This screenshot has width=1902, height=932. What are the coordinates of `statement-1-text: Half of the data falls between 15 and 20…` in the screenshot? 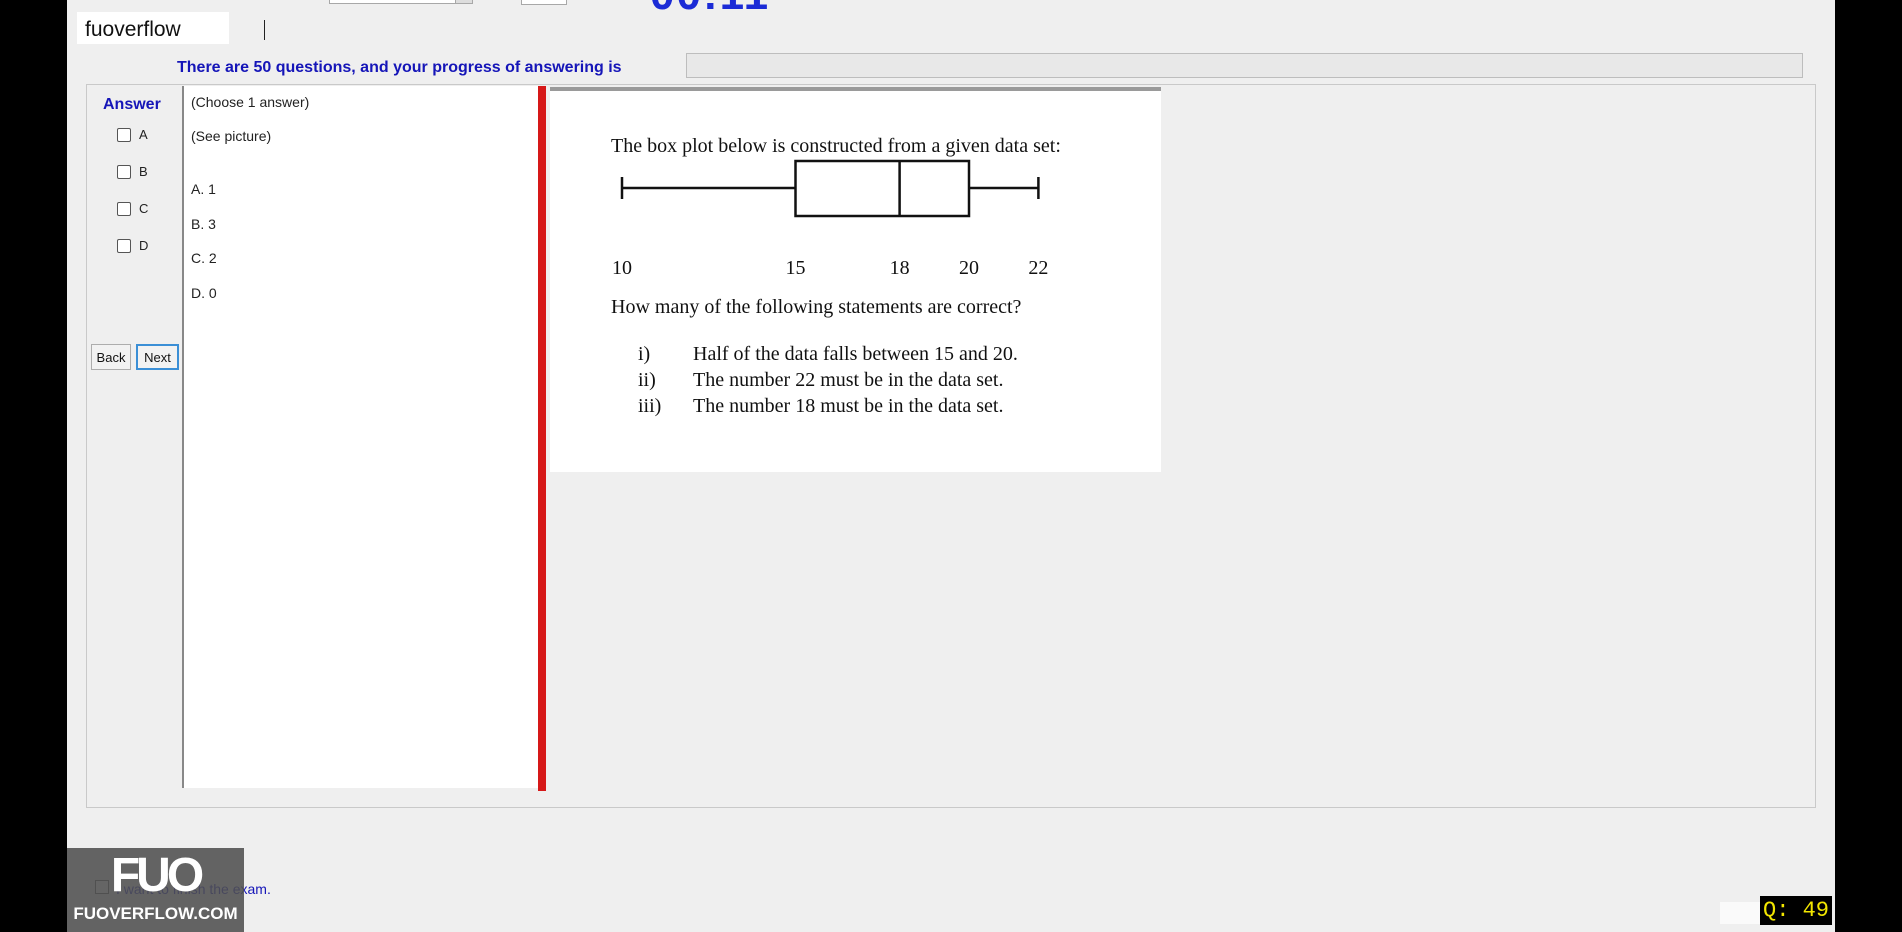 It's located at (855, 354).